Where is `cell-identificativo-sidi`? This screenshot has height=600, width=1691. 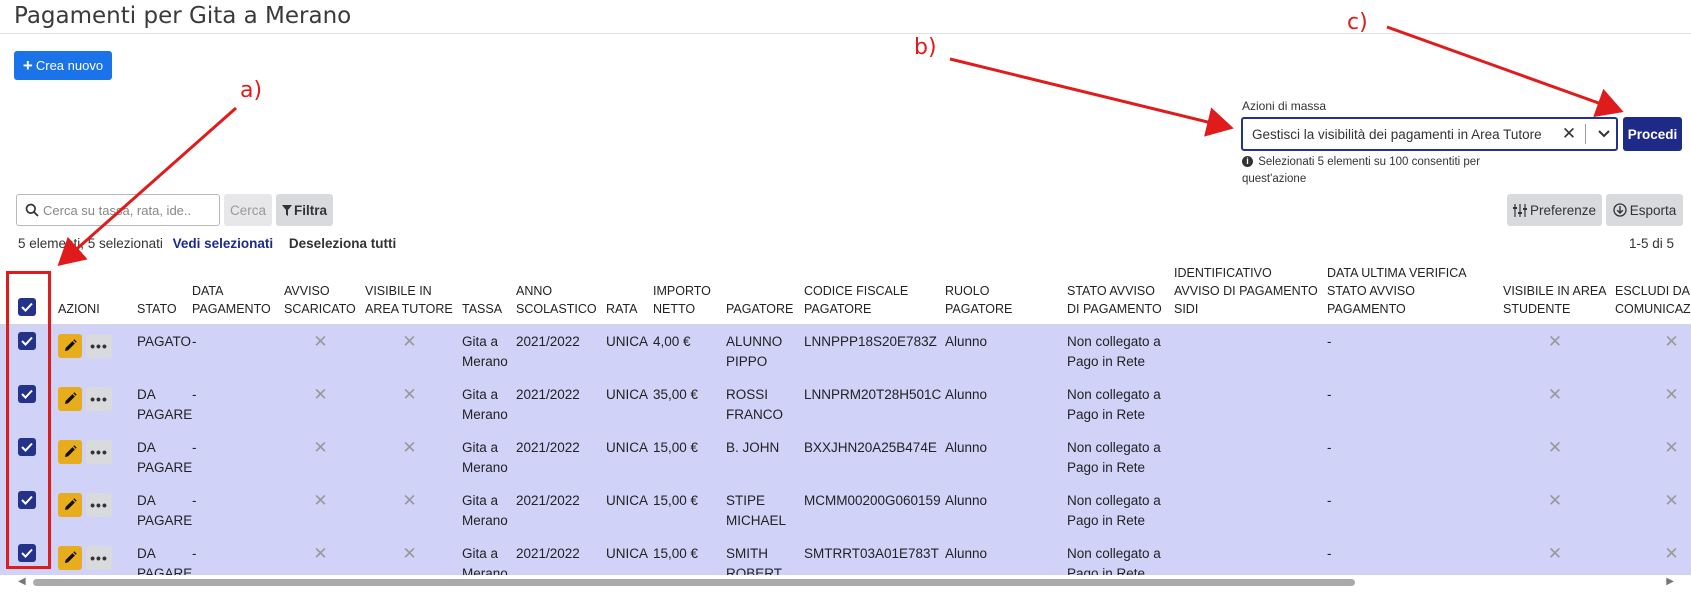 cell-identificativo-sidi is located at coordinates (1246, 510).